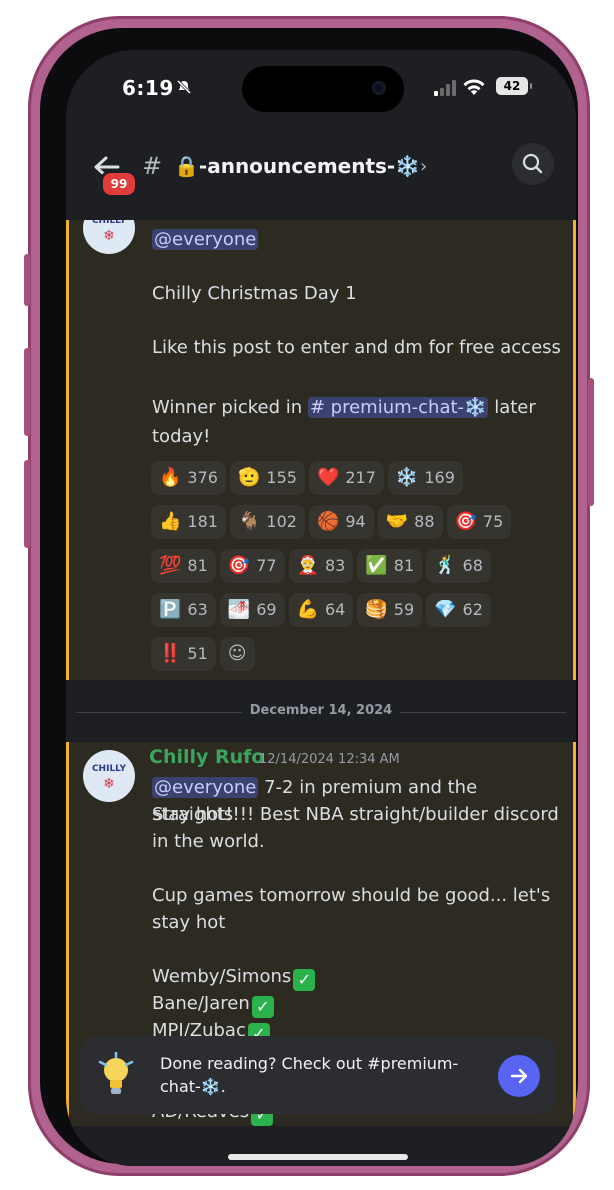 Image resolution: width=614 pixels, height=1190 pixels. Describe the element at coordinates (346, 478) in the screenshot. I see `reaction-chip: ❤️ 217` at that location.